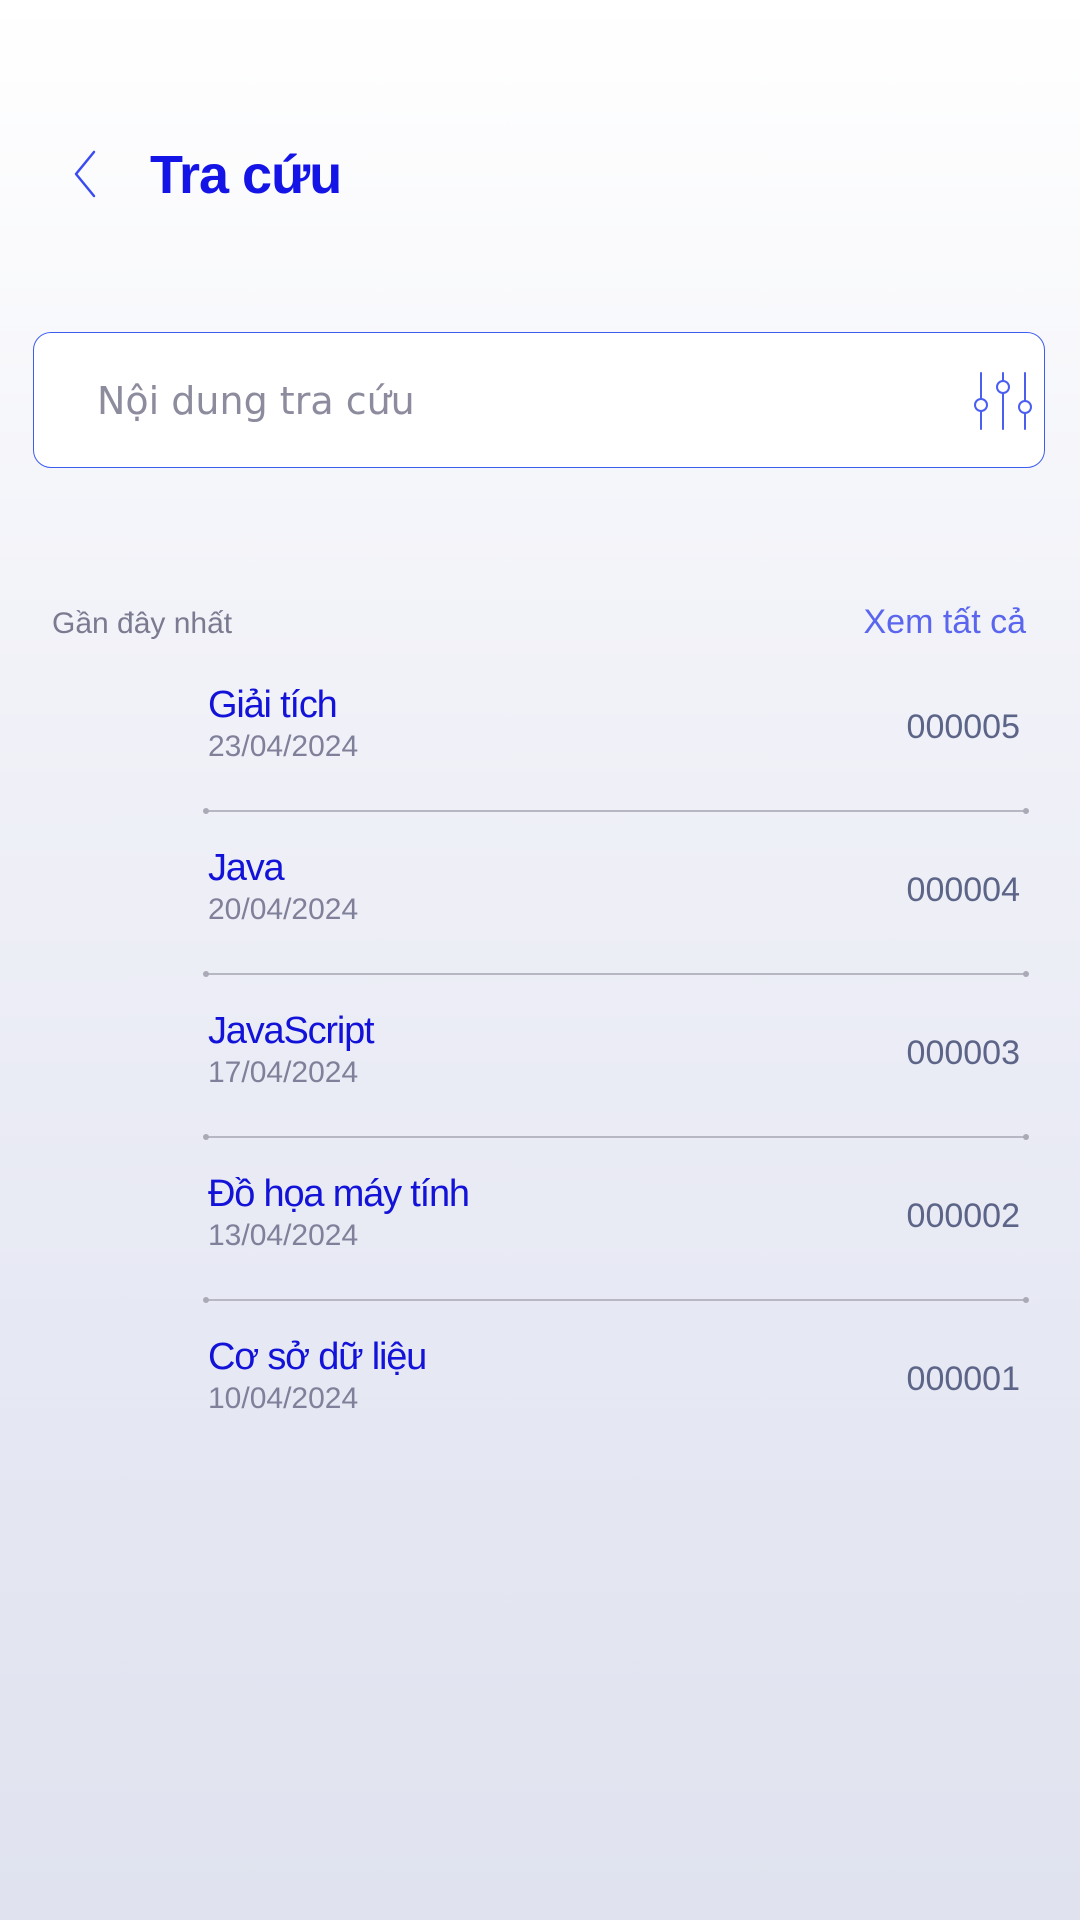 The height and width of the screenshot is (1920, 1080). What do you see at coordinates (339, 1194) in the screenshot?
I see `item-title: Đồ họa máy tính` at bounding box center [339, 1194].